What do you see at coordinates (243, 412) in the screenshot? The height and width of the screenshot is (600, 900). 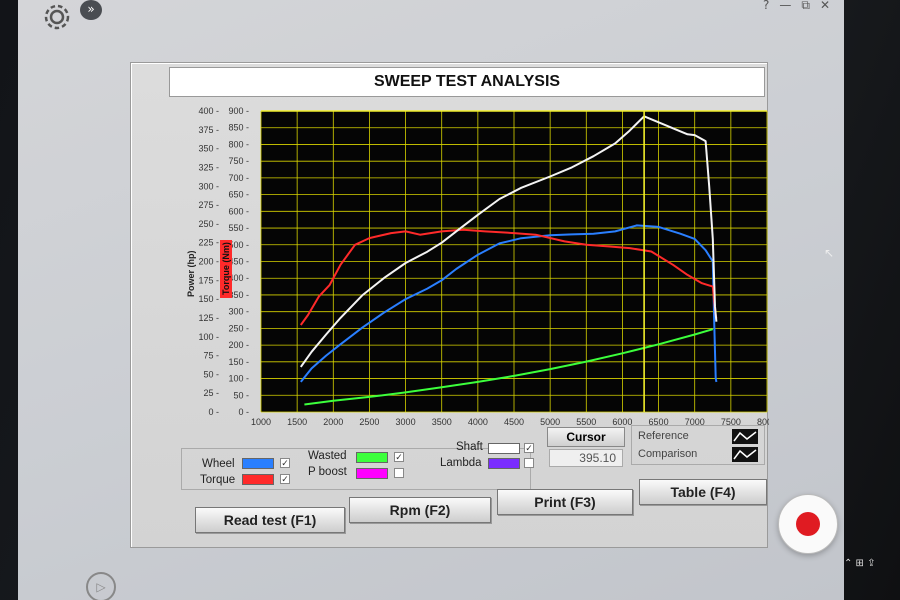 I see `torque-tick-label: 0 -` at bounding box center [243, 412].